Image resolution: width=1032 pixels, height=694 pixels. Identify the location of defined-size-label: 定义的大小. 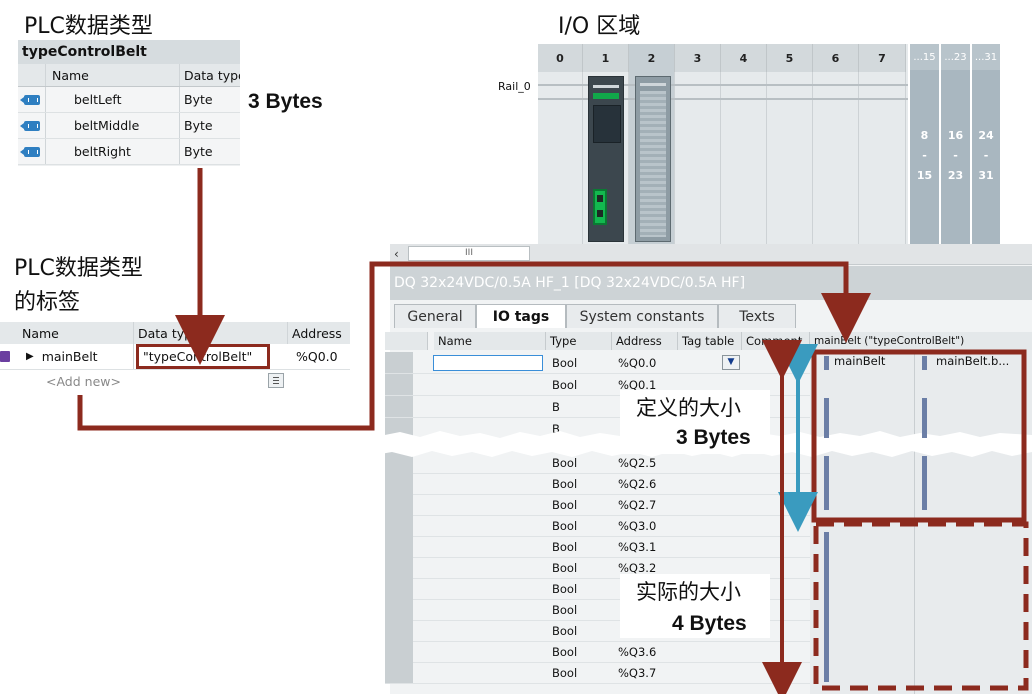
(688, 408).